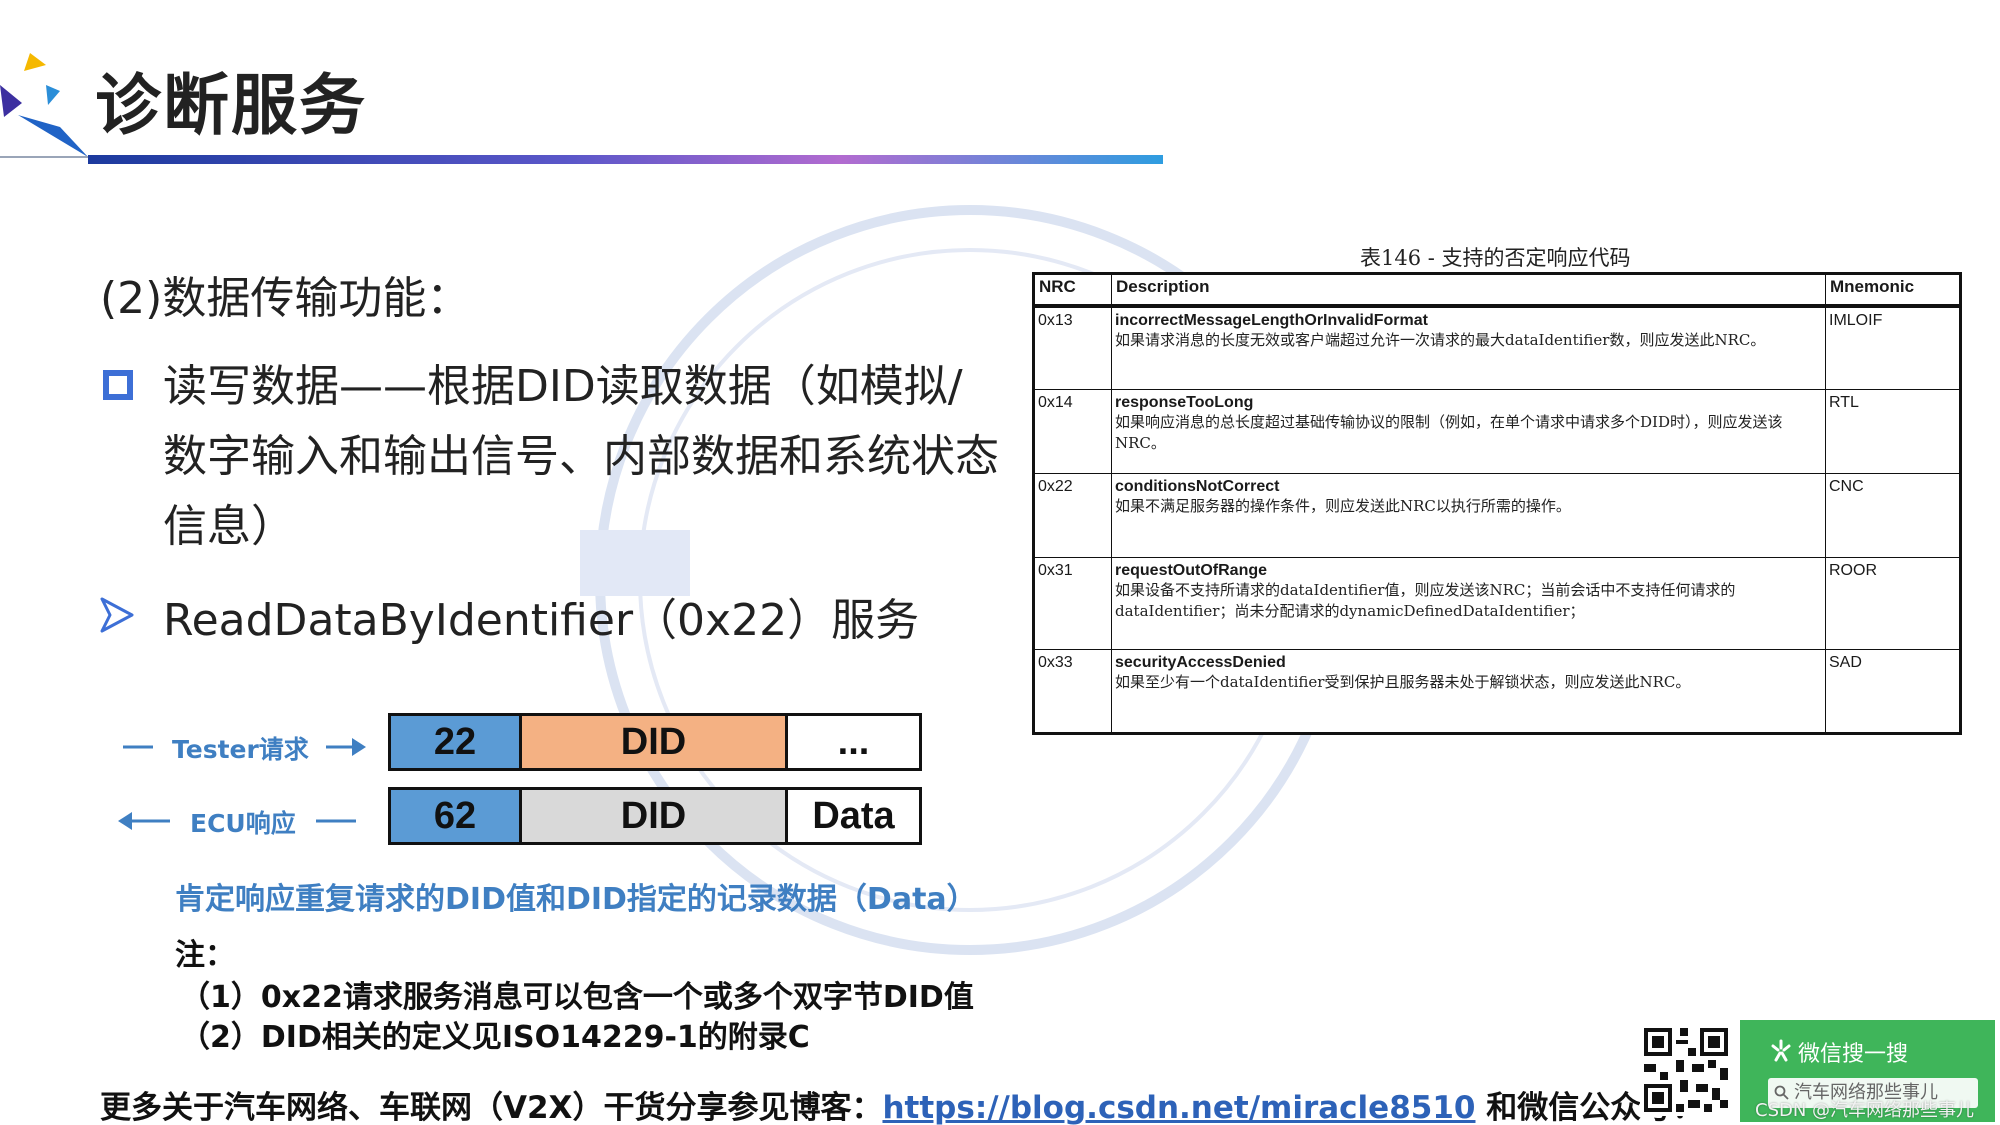 This screenshot has height=1125, width=2000. Describe the element at coordinates (1893, 691) in the screenshot. I see `nrc-mnemonic-cell: SAD` at that location.